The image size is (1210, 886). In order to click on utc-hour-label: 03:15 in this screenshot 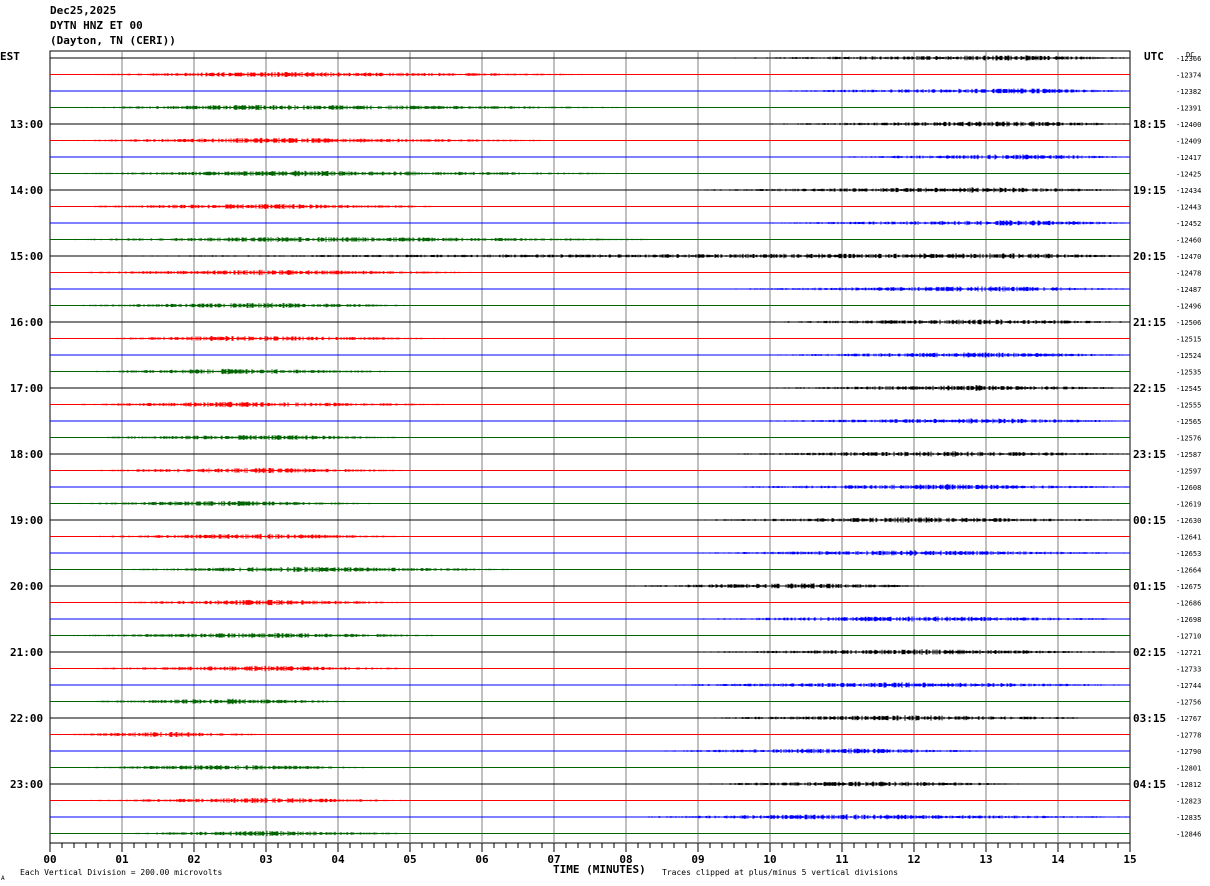, I will do `click(1149, 718)`.